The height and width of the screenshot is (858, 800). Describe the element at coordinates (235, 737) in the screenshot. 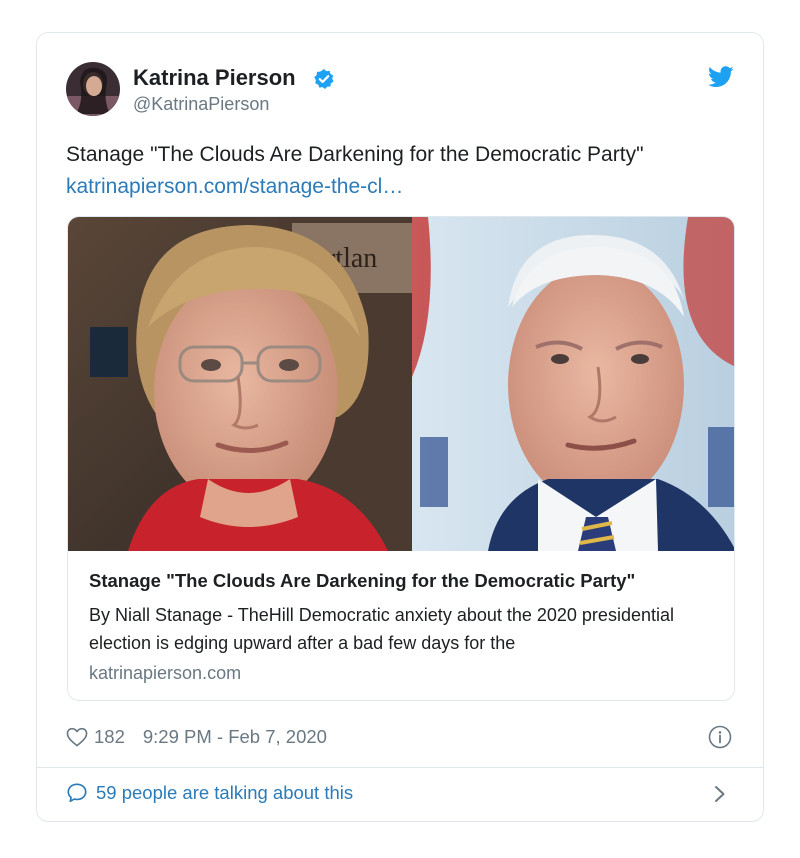

I see `timestamp: 9:29 PM - Feb 7, 2020` at that location.